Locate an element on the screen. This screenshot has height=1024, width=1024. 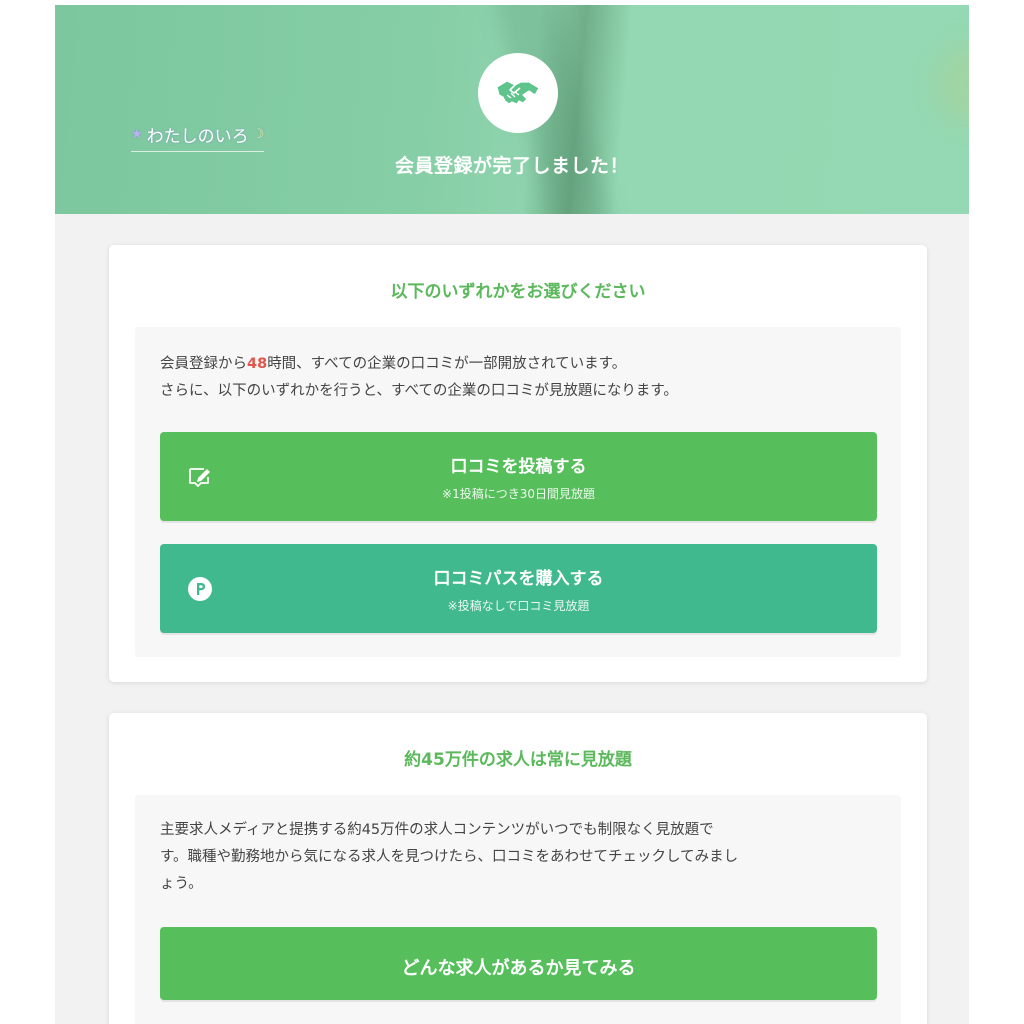
post-review-note: ※1投稿につき30日間見放題 is located at coordinates (518, 494).